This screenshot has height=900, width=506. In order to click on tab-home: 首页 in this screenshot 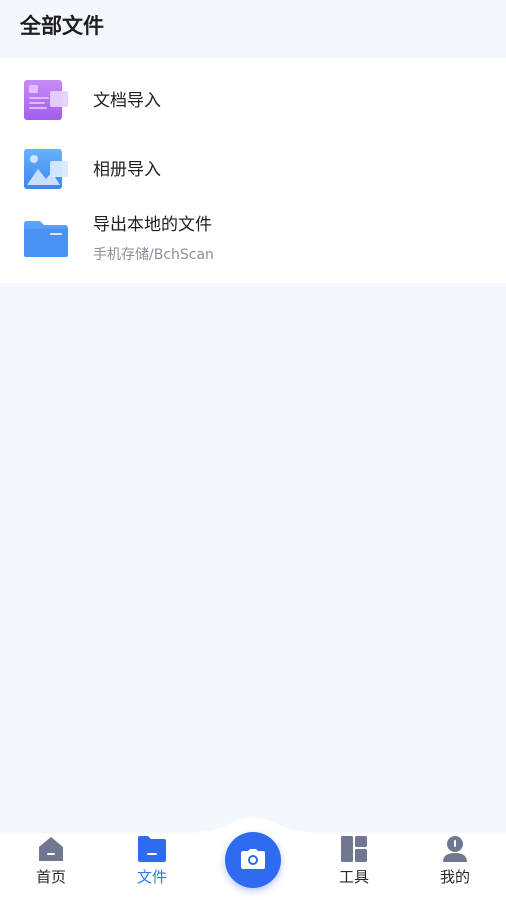, I will do `click(51, 866)`.